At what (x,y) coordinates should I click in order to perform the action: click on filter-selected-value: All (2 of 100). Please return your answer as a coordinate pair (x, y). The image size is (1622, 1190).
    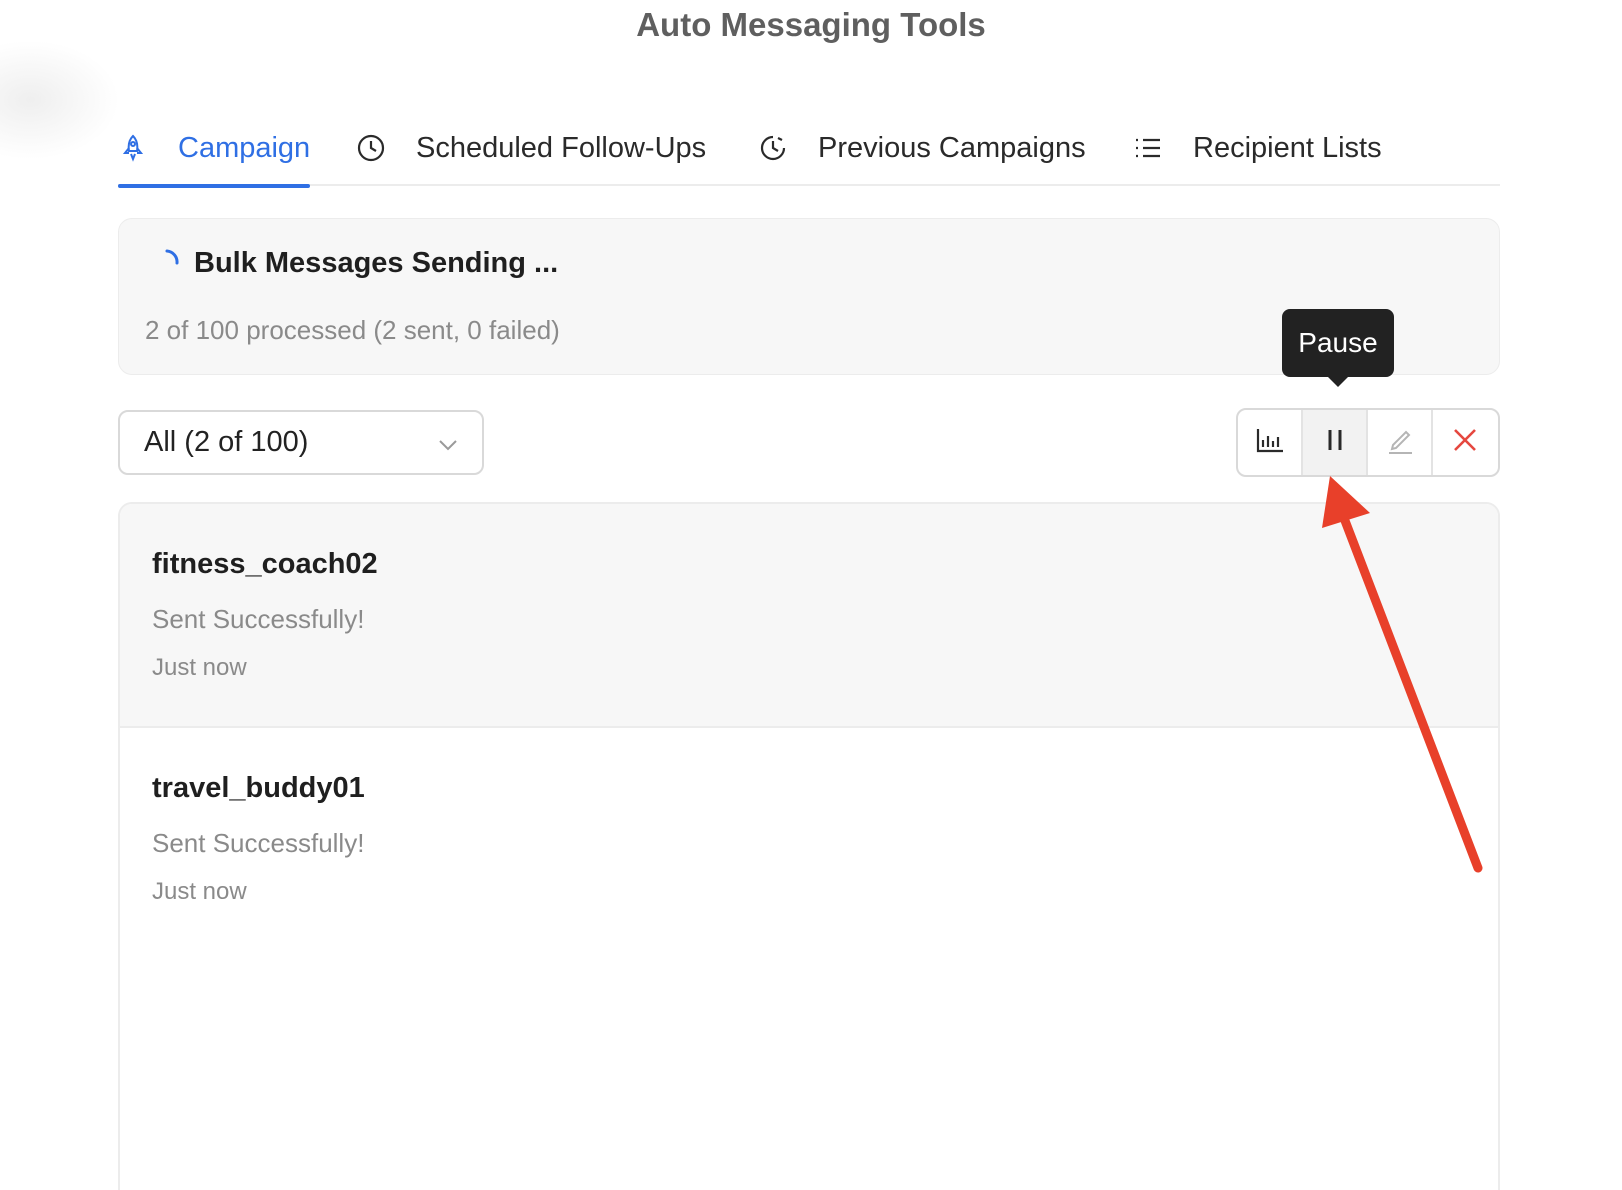
    Looking at the image, I should click on (226, 442).